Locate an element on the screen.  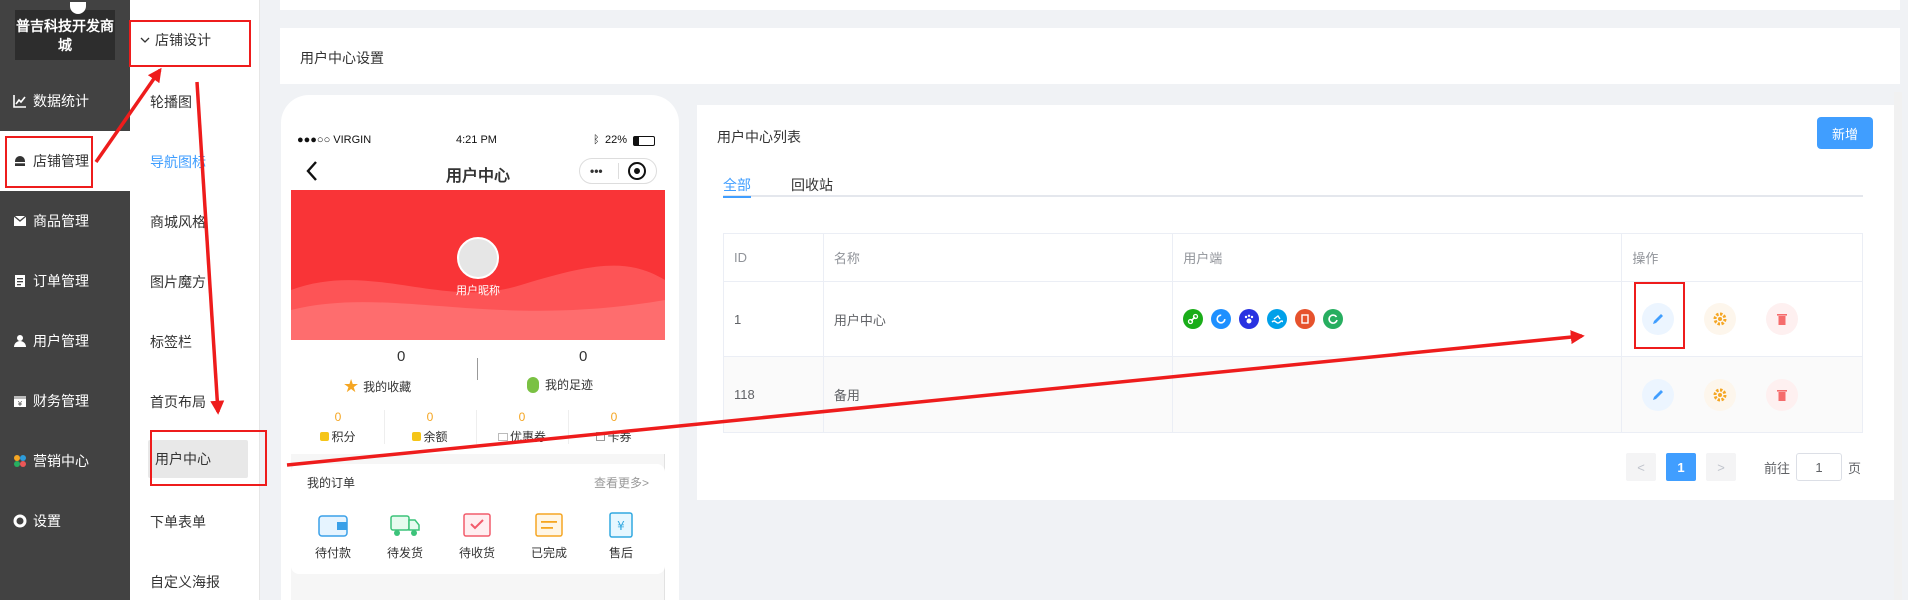
order-label: 待付款 is located at coordinates (332, 553).